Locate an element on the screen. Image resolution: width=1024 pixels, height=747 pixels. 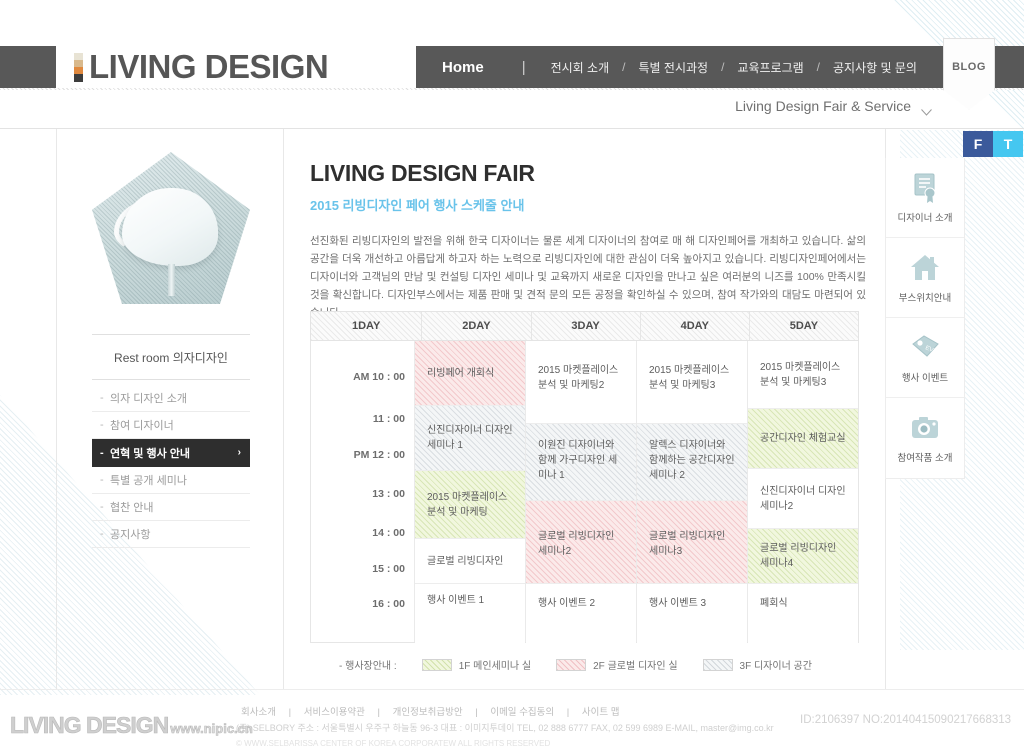
breadcrumb-label: Living Design Fair & Service is located at coordinates (823, 106).